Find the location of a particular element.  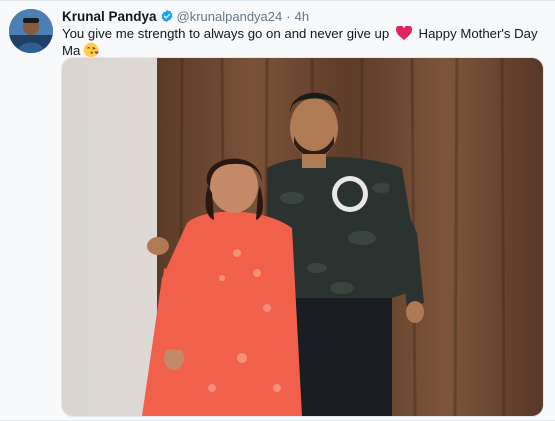

author-handle: @krunalpandya24 is located at coordinates (230, 16).